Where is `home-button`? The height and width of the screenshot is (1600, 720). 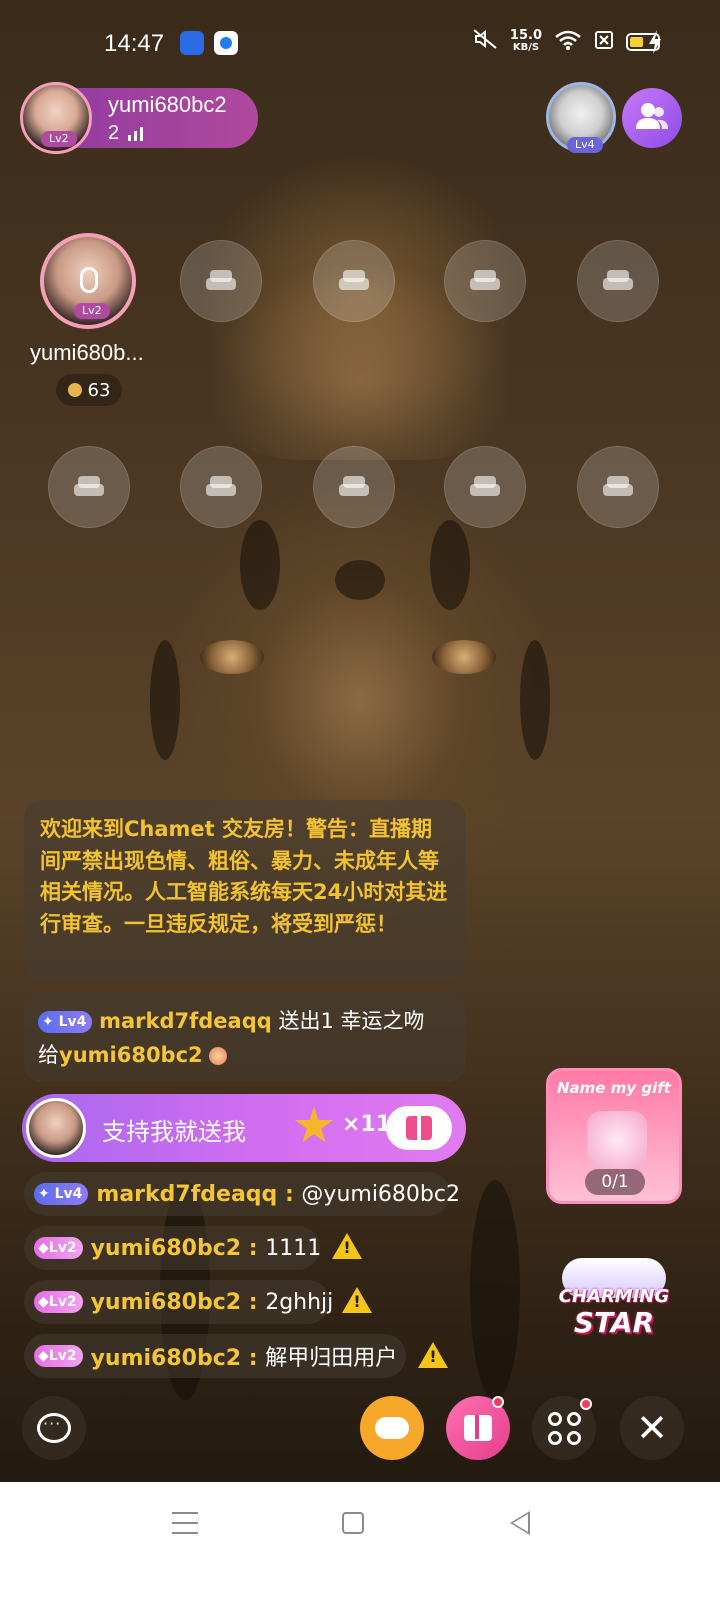
home-button is located at coordinates (353, 1523).